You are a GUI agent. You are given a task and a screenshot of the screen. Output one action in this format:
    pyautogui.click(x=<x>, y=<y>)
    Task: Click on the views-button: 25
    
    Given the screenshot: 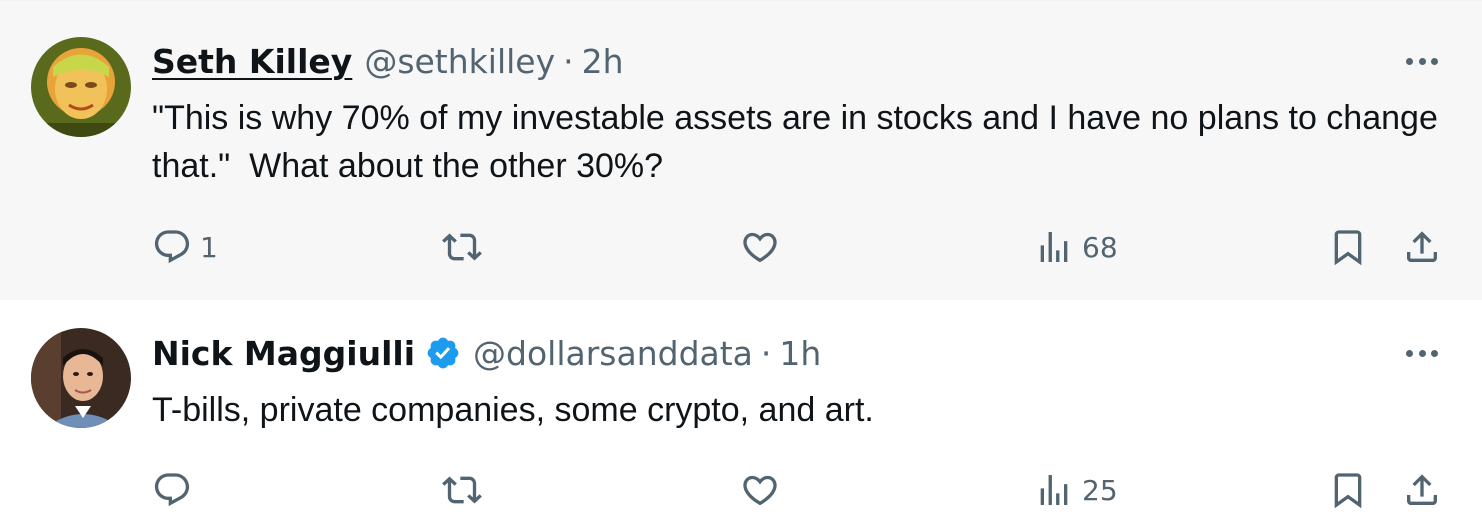 What is the action you would take?
    pyautogui.click(x=1076, y=490)
    